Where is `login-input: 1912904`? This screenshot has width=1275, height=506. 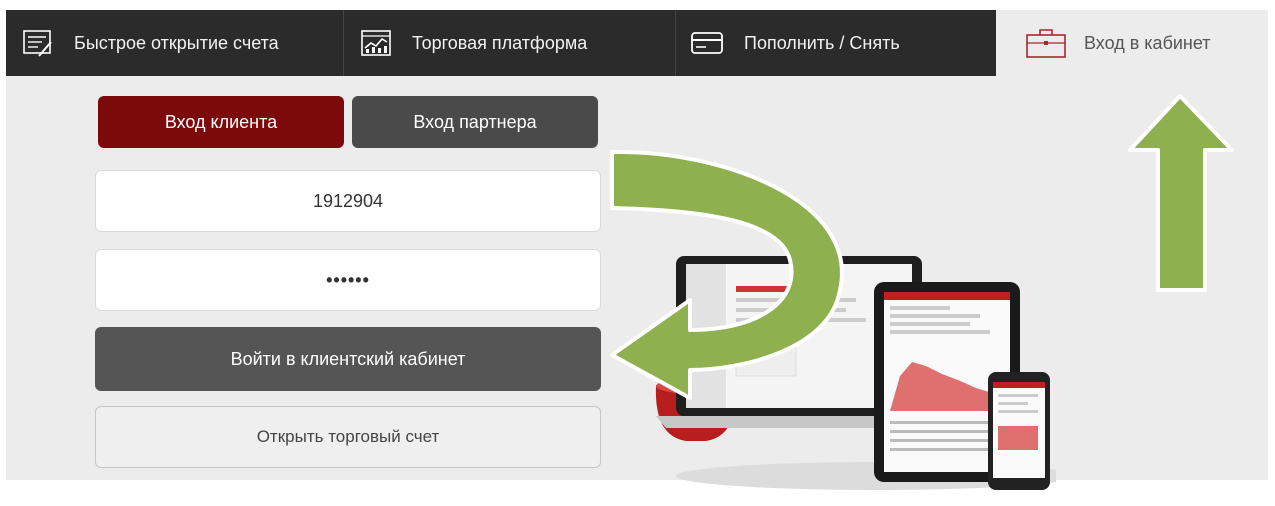
login-input: 1912904 is located at coordinates (348, 201).